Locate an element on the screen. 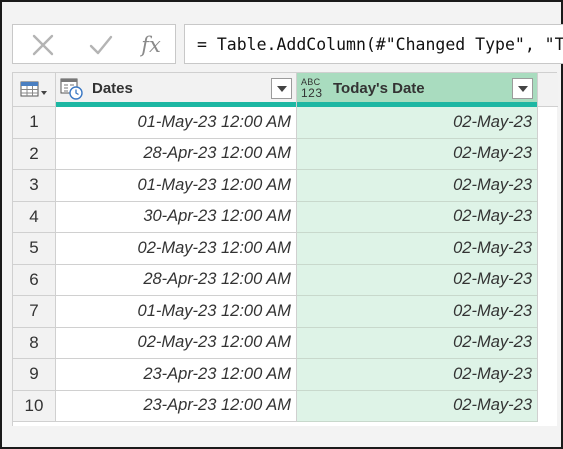 Image resolution: width=563 pixels, height=449 pixels. table-row: 8 02-May-23 12:00 AM 02-May-23 is located at coordinates (275, 343).